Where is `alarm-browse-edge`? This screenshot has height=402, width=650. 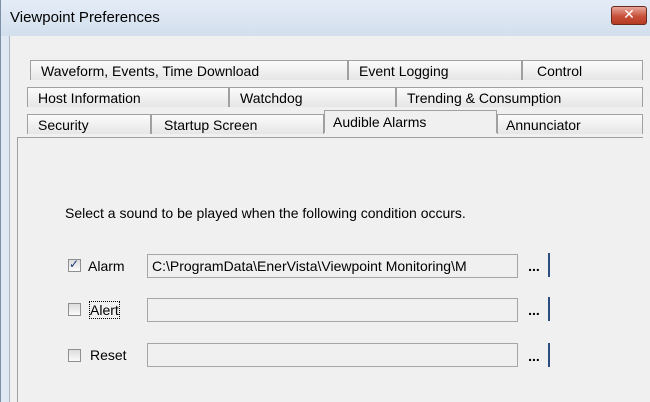
alarm-browse-edge is located at coordinates (549, 265).